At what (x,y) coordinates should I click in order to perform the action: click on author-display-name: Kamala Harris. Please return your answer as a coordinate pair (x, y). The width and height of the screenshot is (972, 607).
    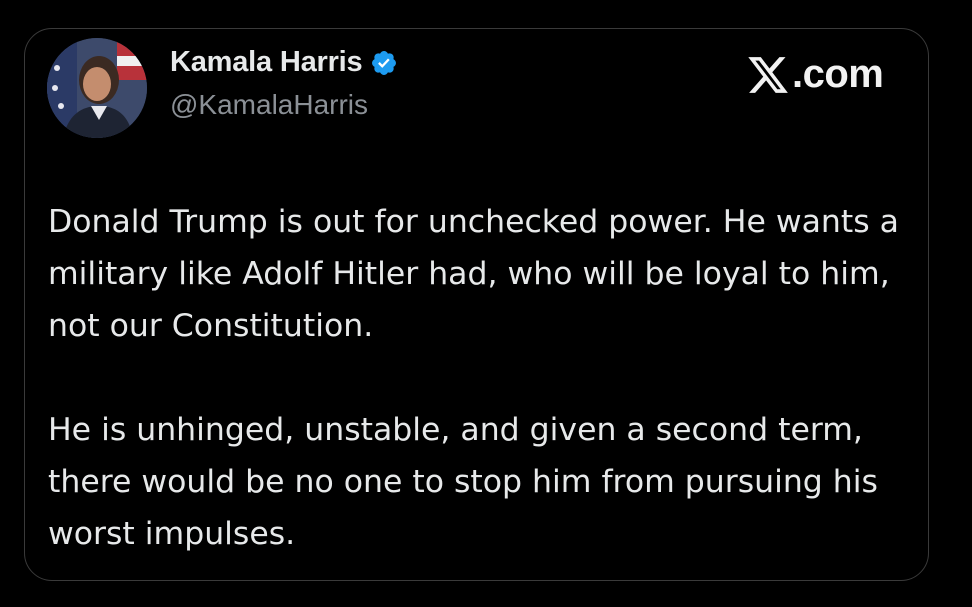
    Looking at the image, I should click on (266, 62).